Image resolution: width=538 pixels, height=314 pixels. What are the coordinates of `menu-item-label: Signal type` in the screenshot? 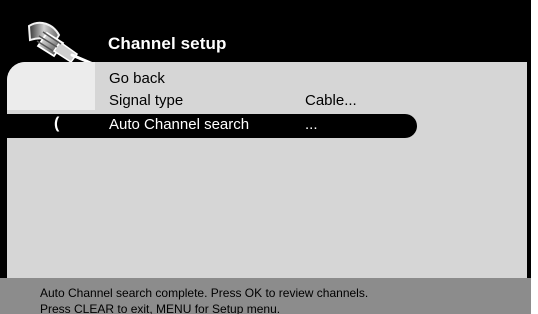 It's located at (146, 100).